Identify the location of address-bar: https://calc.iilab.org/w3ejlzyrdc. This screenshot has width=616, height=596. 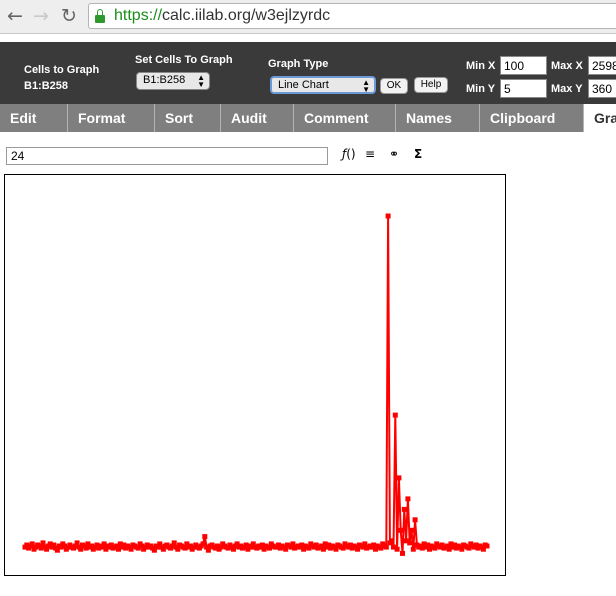
(352, 16).